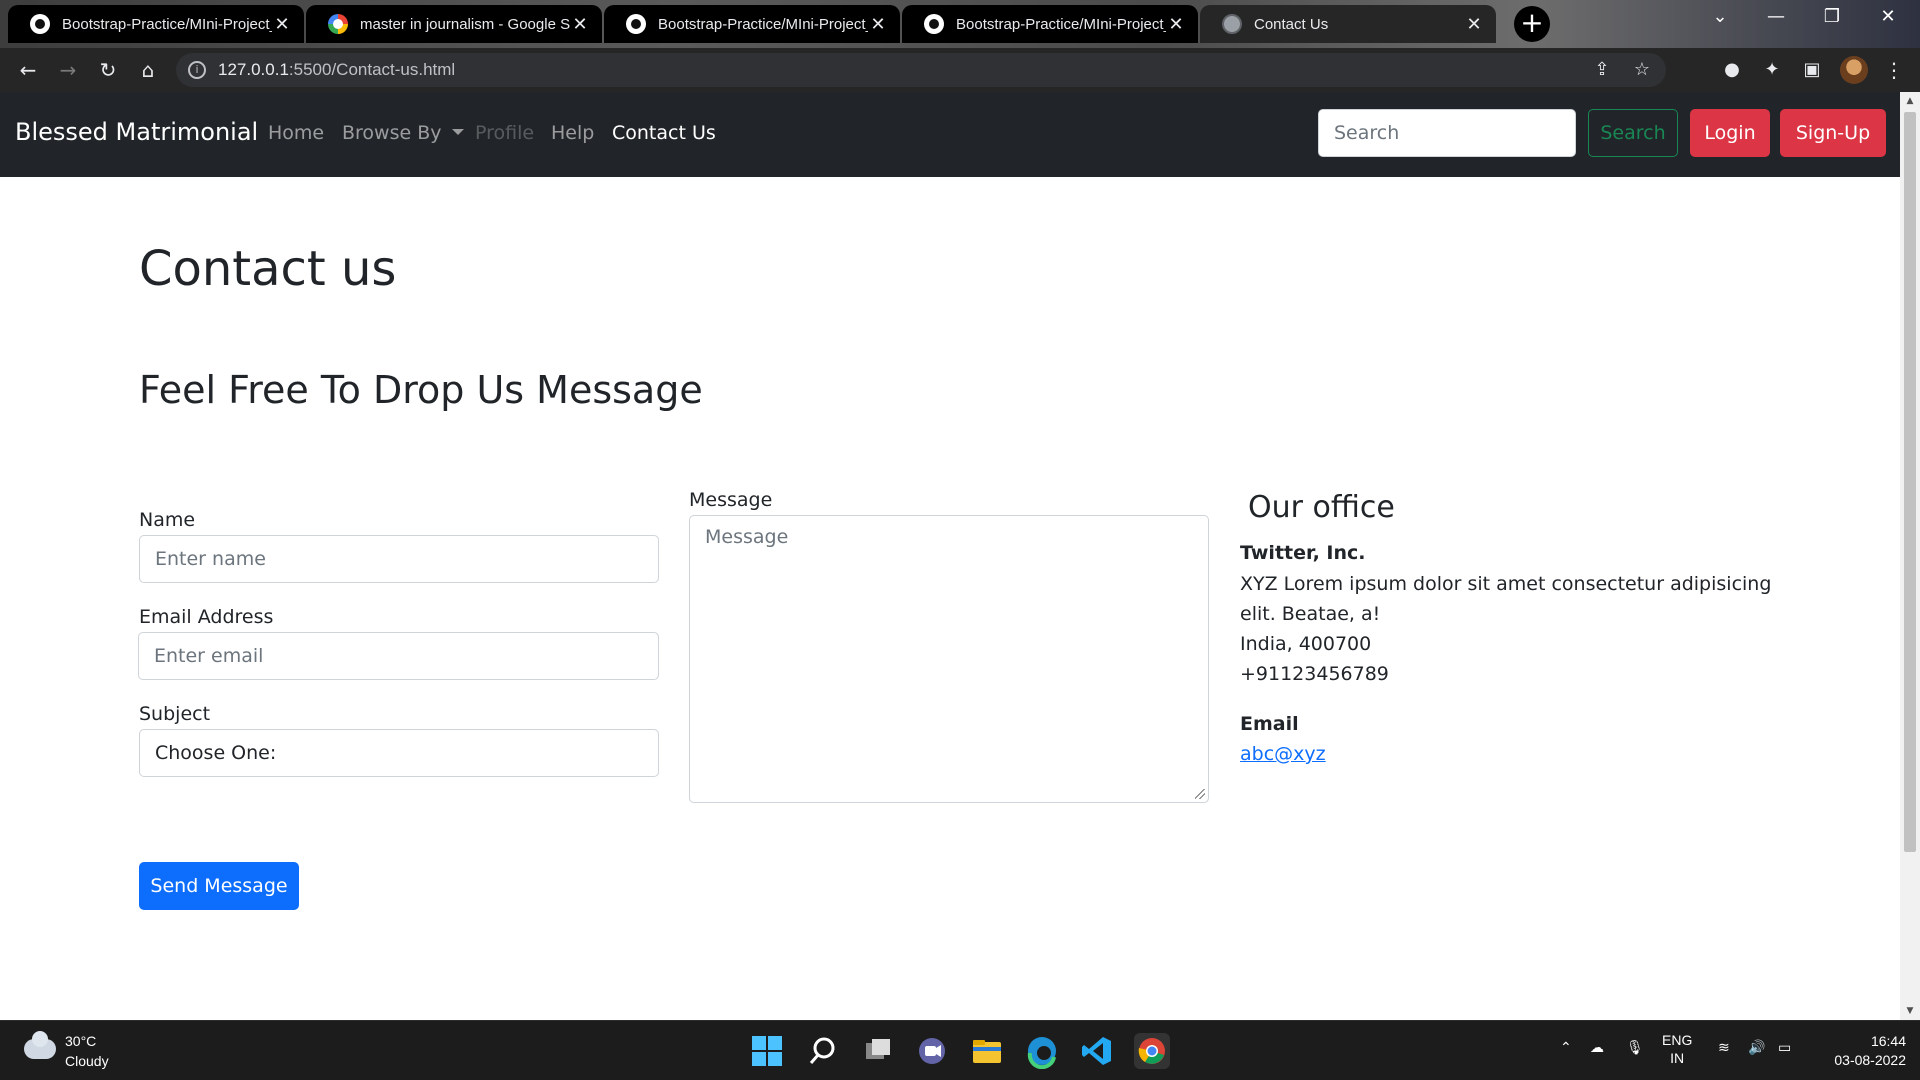 This screenshot has height=1080, width=1920. Describe the element at coordinates (209, 656) in the screenshot. I see `email-placeholder: Enter email` at that location.